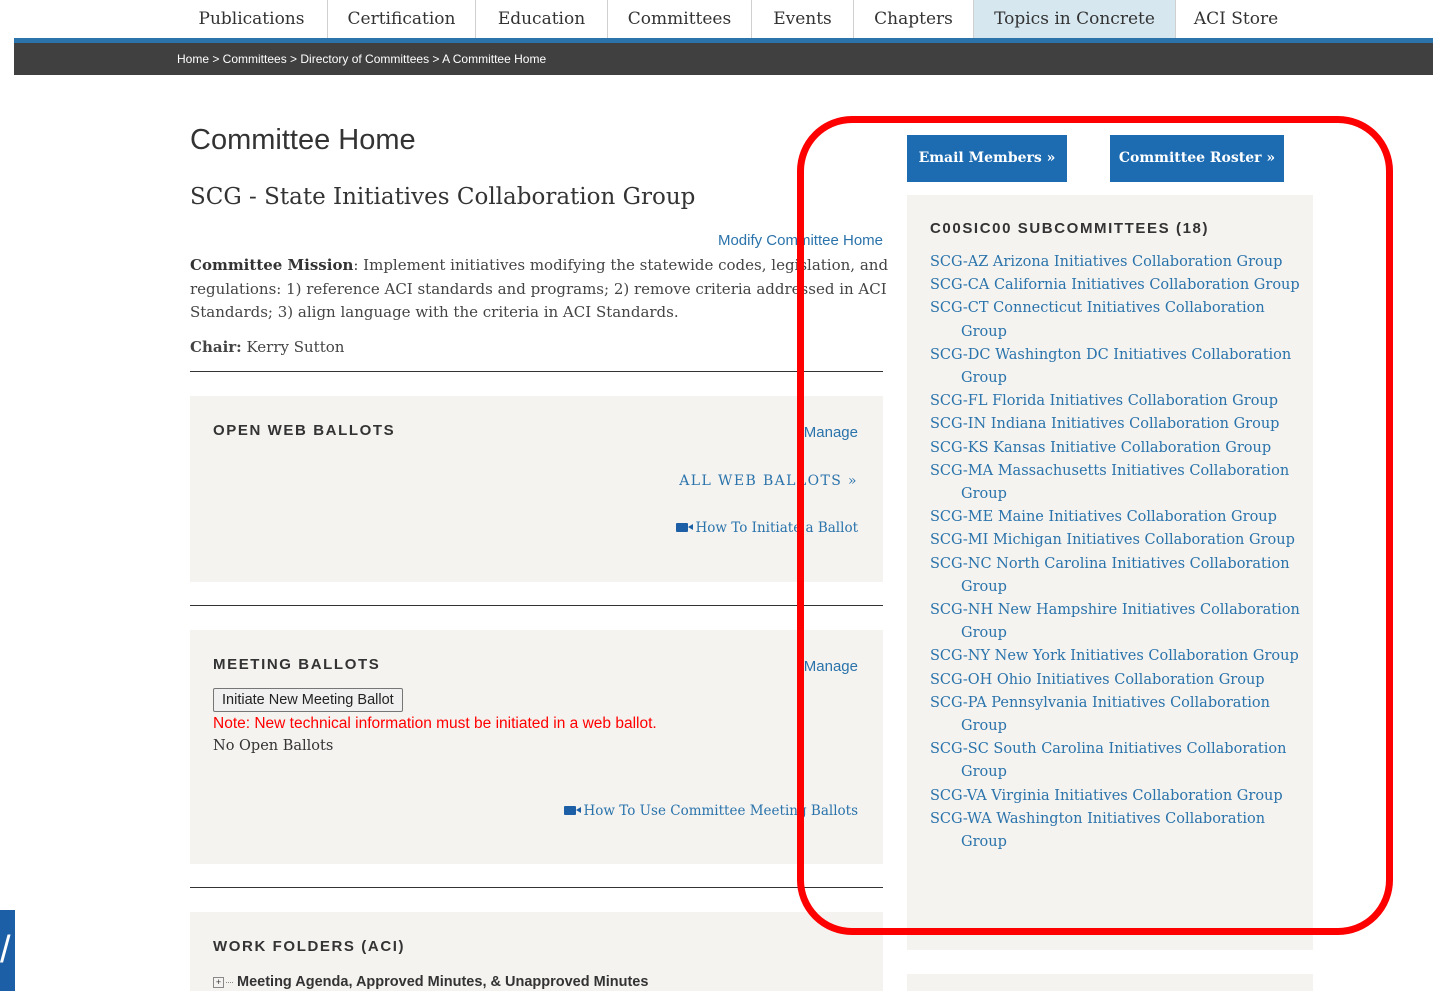 The image size is (1433, 991). I want to click on how-to-initiate-ballot-link: How To Initiate a Ballot, so click(767, 528).